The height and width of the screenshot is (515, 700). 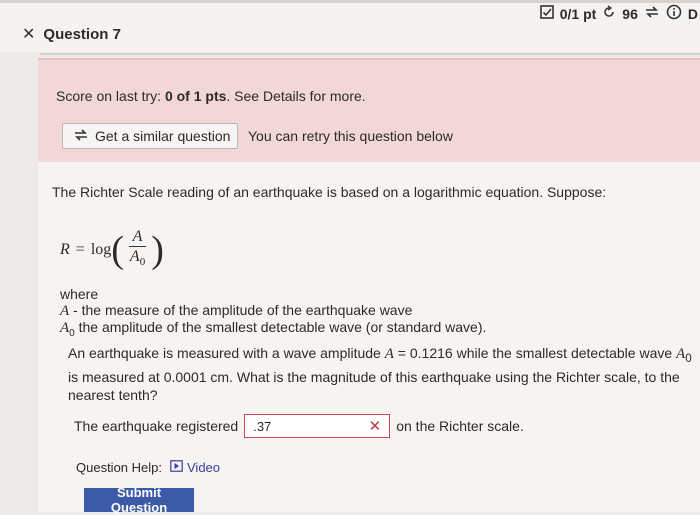 What do you see at coordinates (65, 328) in the screenshot?
I see `def-a0-var: A` at bounding box center [65, 328].